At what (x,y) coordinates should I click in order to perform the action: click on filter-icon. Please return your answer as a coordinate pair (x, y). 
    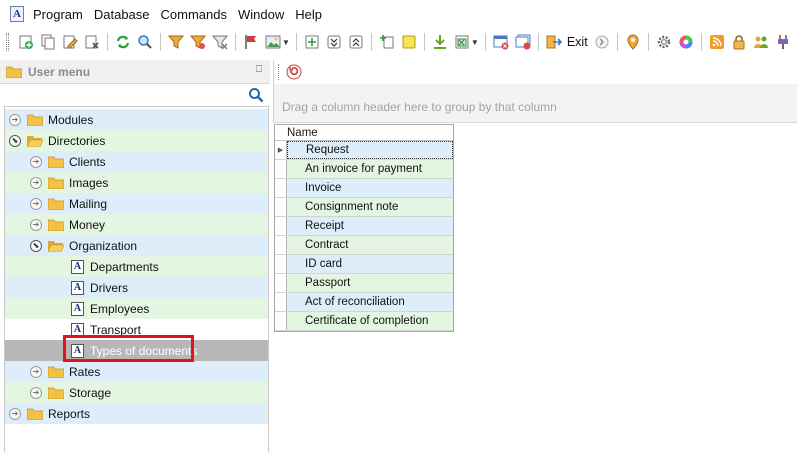
    Looking at the image, I should click on (176, 42).